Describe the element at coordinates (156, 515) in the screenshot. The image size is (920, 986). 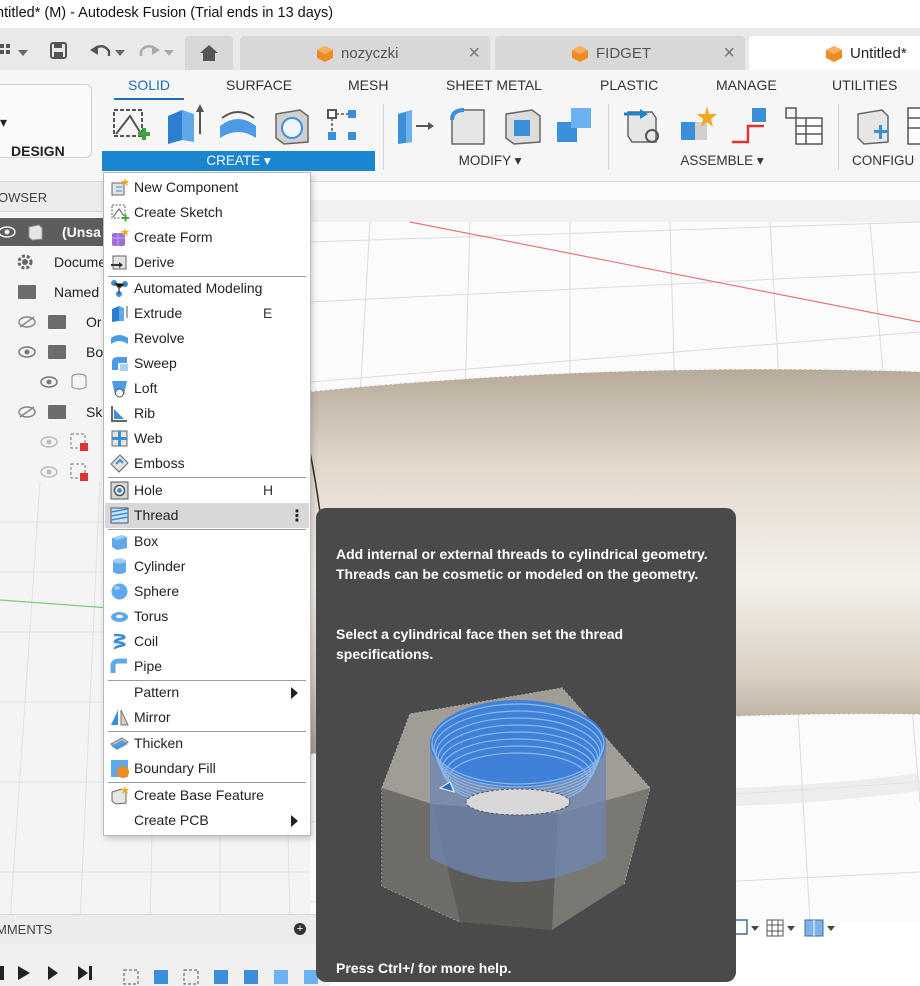
I see `menu-item-label: Thread` at that location.